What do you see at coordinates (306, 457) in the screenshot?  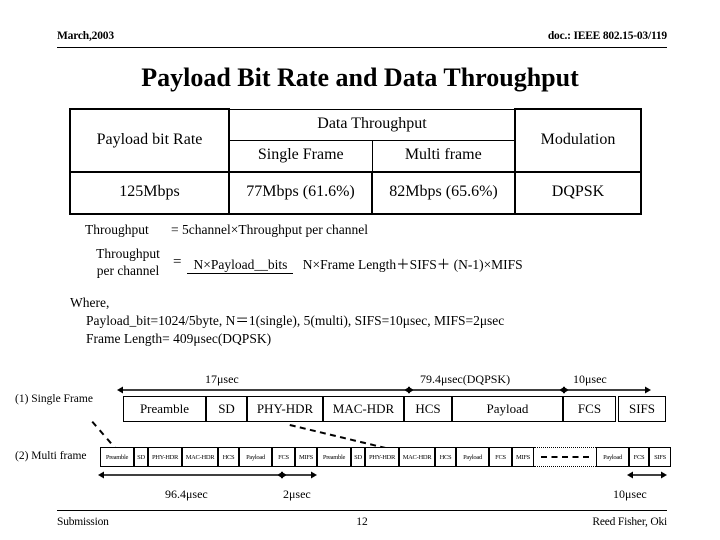 I see `multi-field-mifs-1: MIFS` at bounding box center [306, 457].